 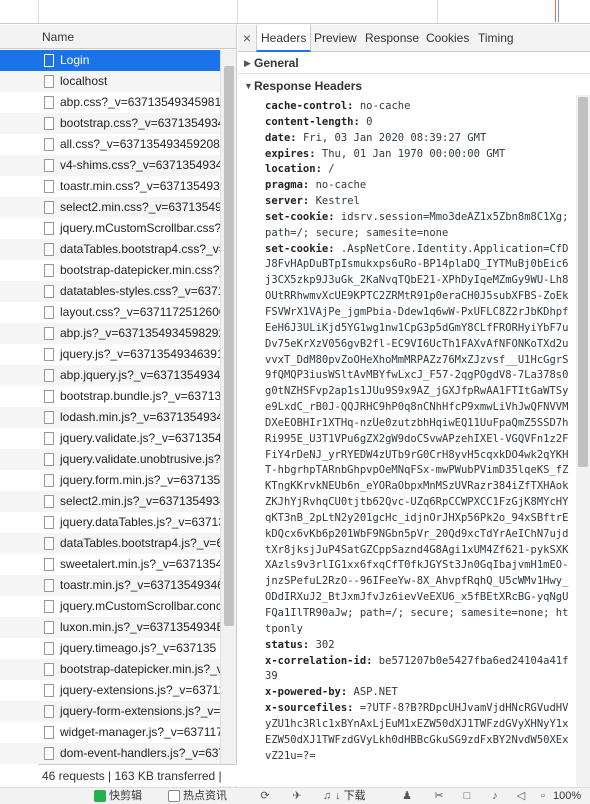 I want to click on detail-scrollbar, so click(x=583, y=441).